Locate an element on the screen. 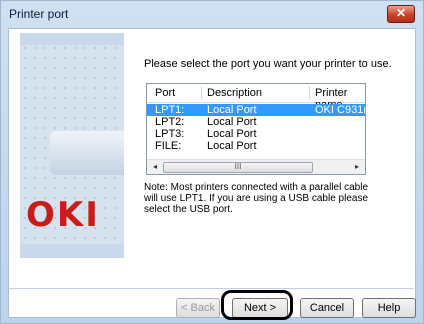 Image resolution: width=424 pixels, height=324 pixels. scroll-left-arrow-icon: ◂ is located at coordinates (155, 167).